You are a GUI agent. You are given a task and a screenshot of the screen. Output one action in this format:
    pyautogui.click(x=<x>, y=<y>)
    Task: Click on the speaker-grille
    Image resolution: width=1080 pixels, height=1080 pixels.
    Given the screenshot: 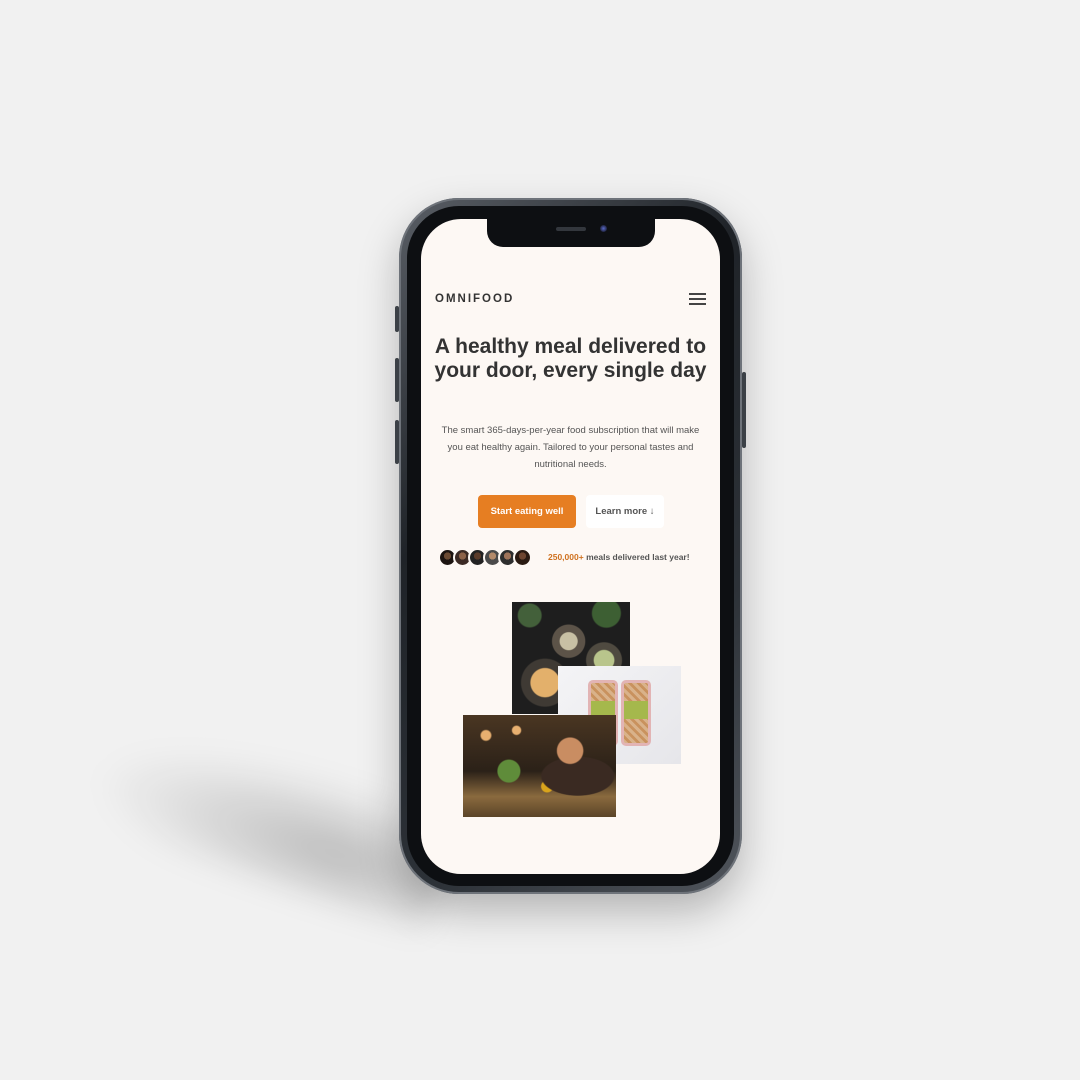 What is the action you would take?
    pyautogui.click(x=571, y=229)
    